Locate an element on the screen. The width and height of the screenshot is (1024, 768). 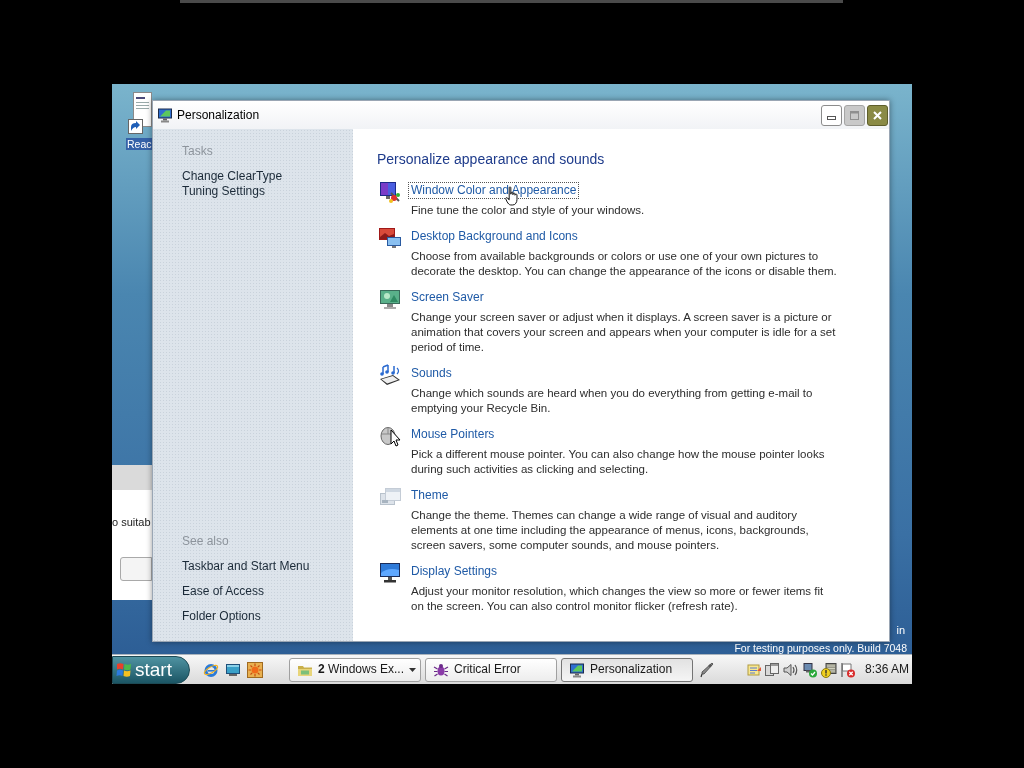
start-button: start is located at coordinates (151, 669).